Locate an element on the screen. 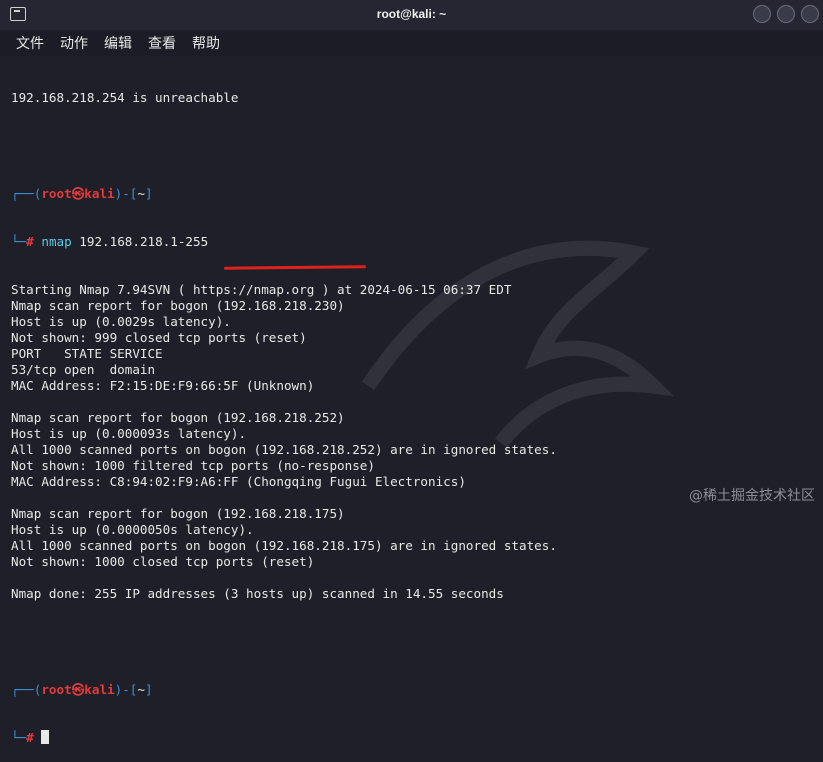 This screenshot has height=762, width=823. output-line: Not shown: 999 closed tcp ports (reset) is located at coordinates (159, 337).